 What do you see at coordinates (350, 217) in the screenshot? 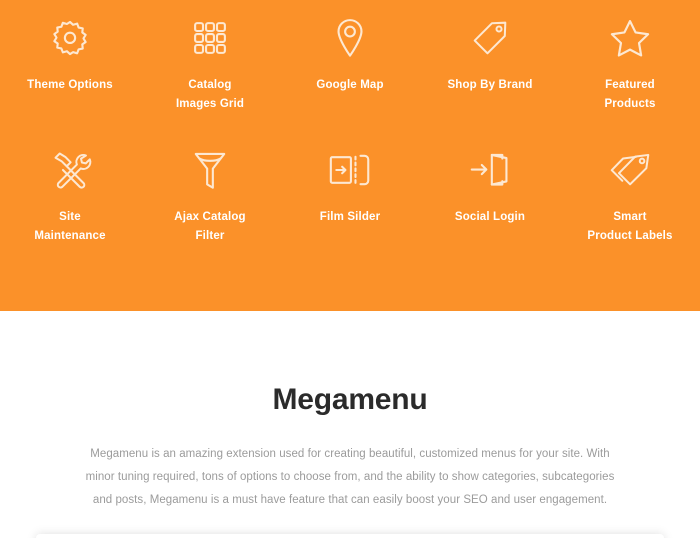
I see `feature-label: Film Silder` at bounding box center [350, 217].